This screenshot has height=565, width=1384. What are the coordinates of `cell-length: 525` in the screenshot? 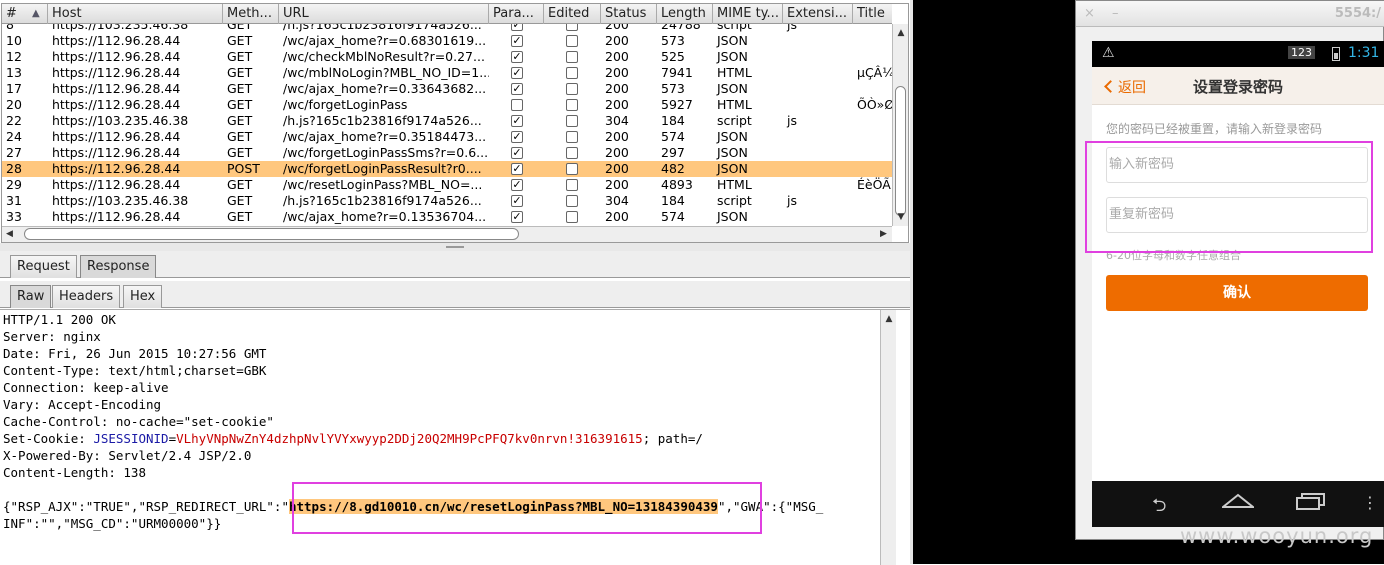 It's located at (673, 56).